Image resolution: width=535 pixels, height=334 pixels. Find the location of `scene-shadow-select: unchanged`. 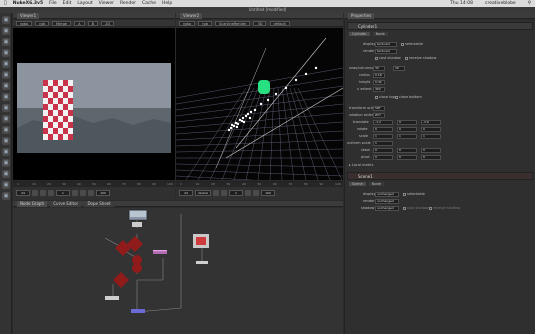

scene-shadow-select: unchanged is located at coordinates (387, 208).